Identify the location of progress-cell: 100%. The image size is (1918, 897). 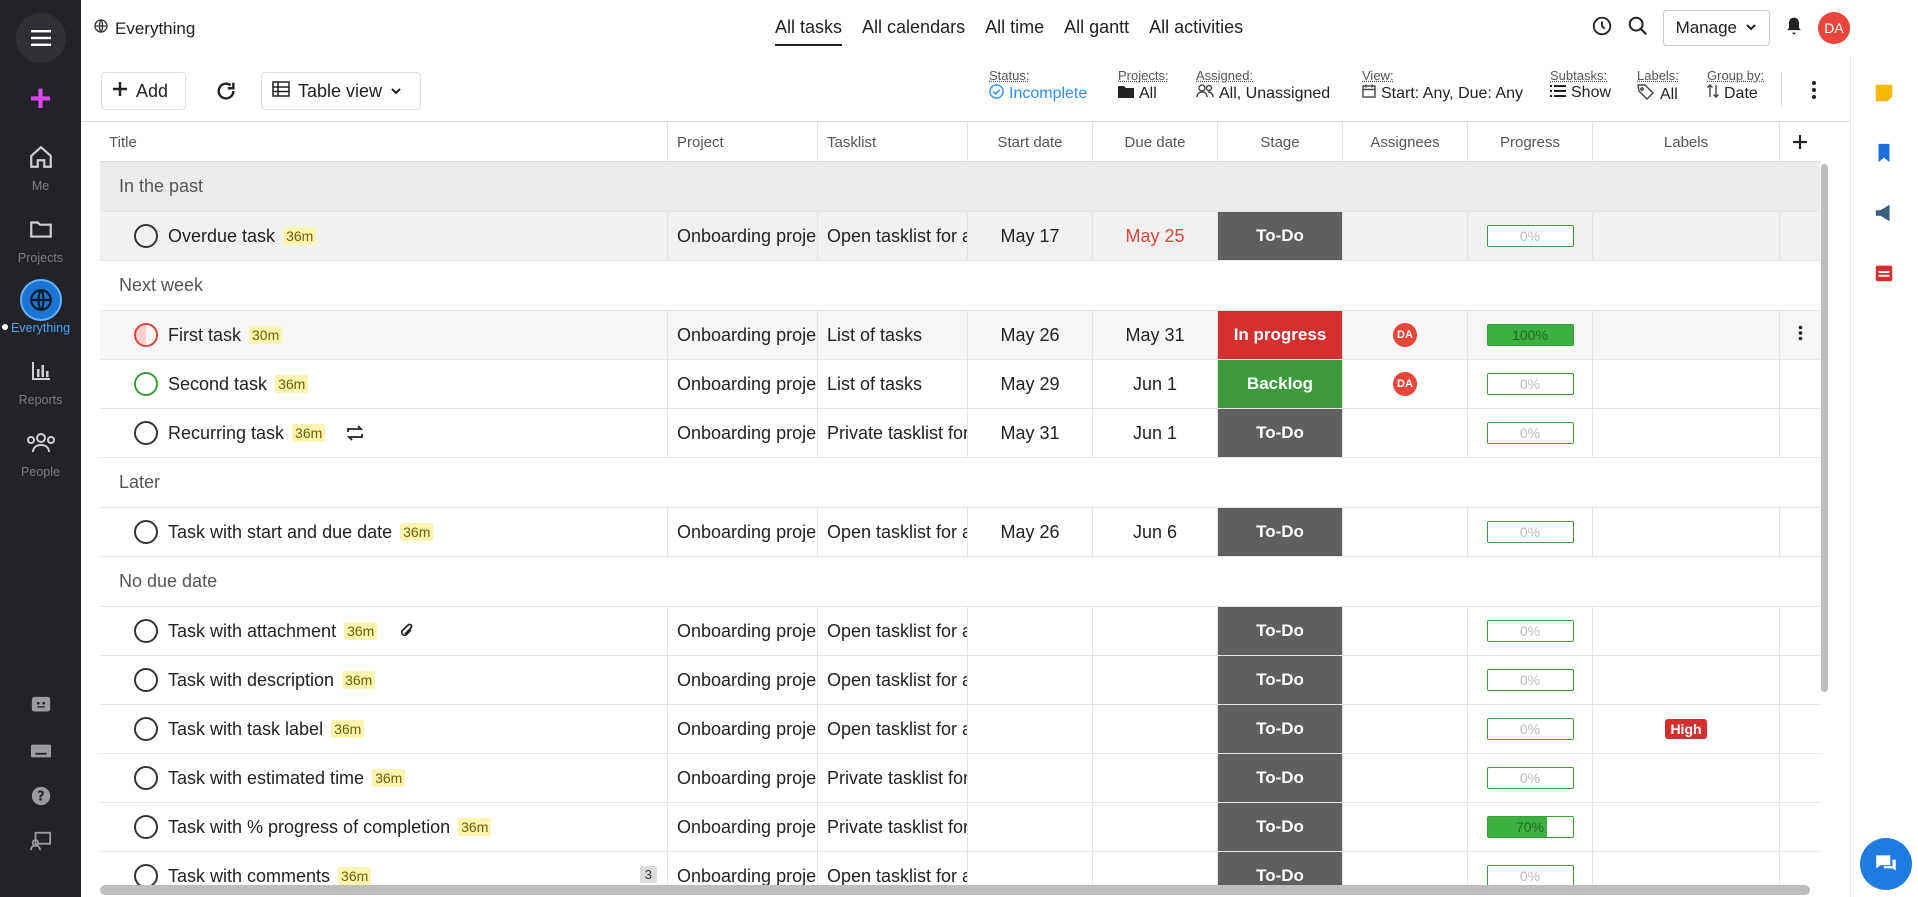
(1530, 335).